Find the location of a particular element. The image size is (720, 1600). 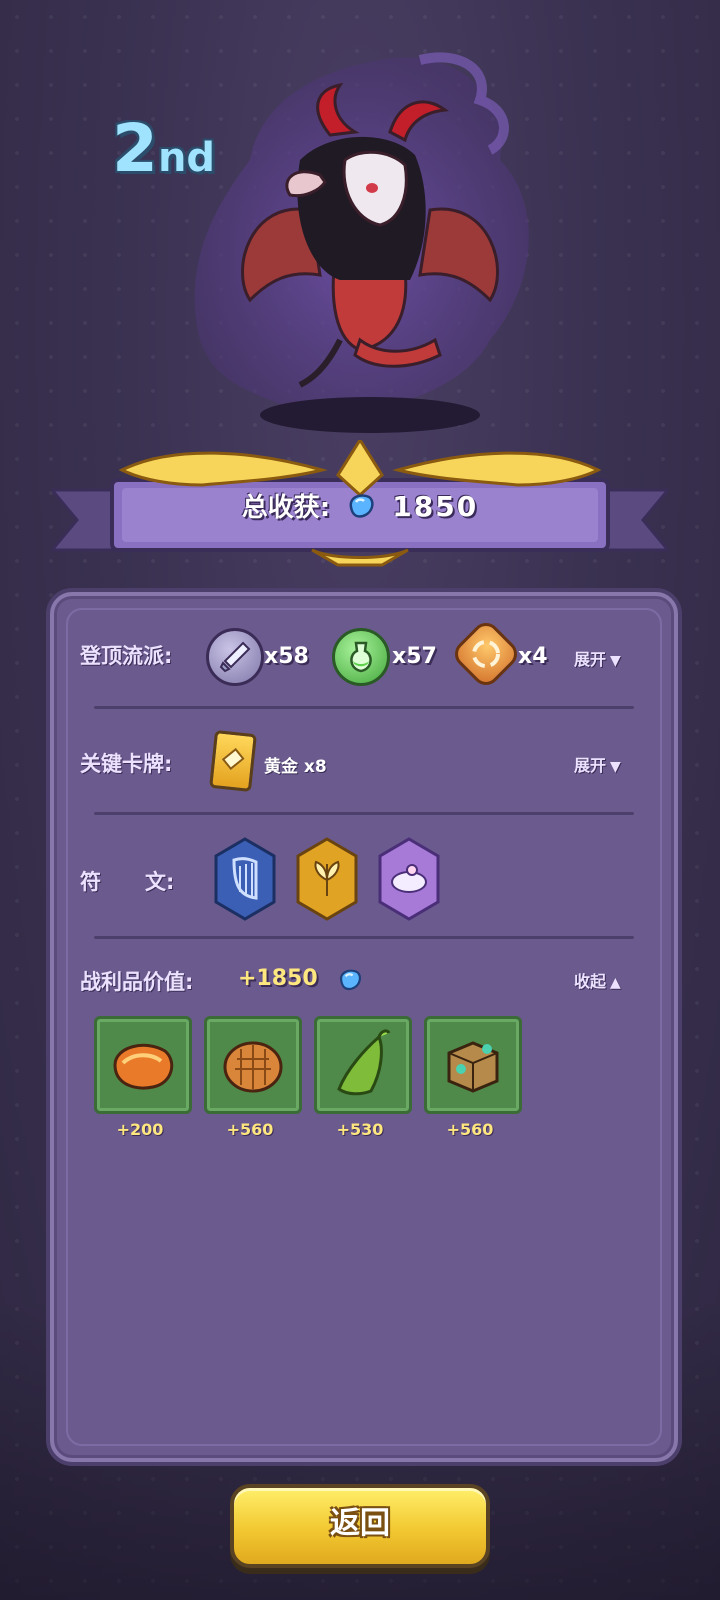

cards-expand-toggle: 展开 ▼ is located at coordinates (597, 764).